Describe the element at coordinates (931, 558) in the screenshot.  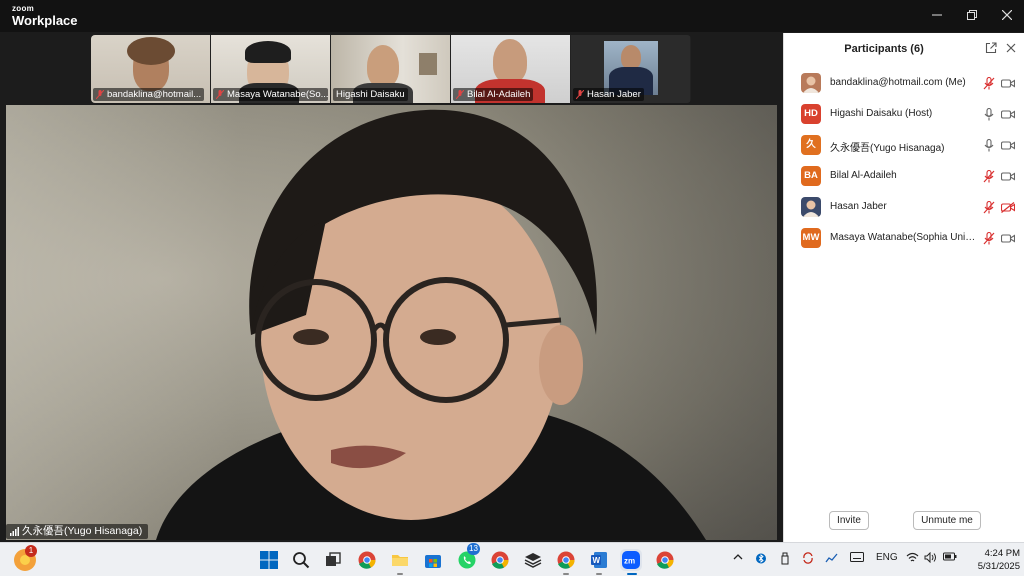
I see `volume-tray-icon` at that location.